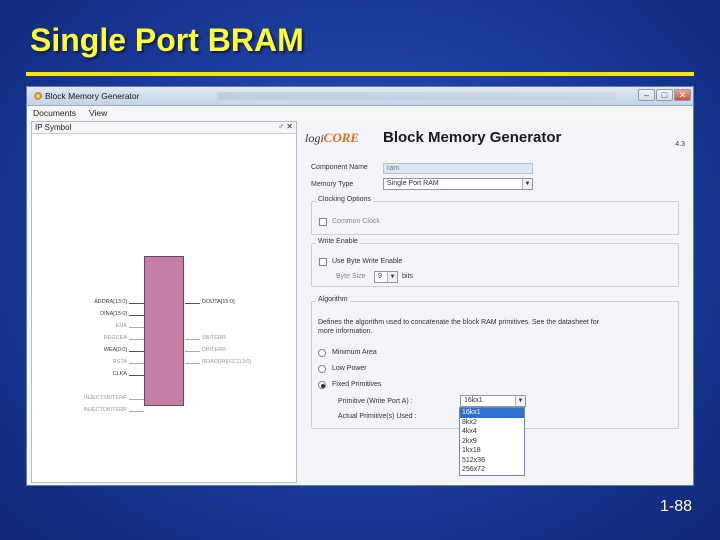  Describe the element at coordinates (351, 276) in the screenshot. I see `byte-size-label: Byte Size` at that location.